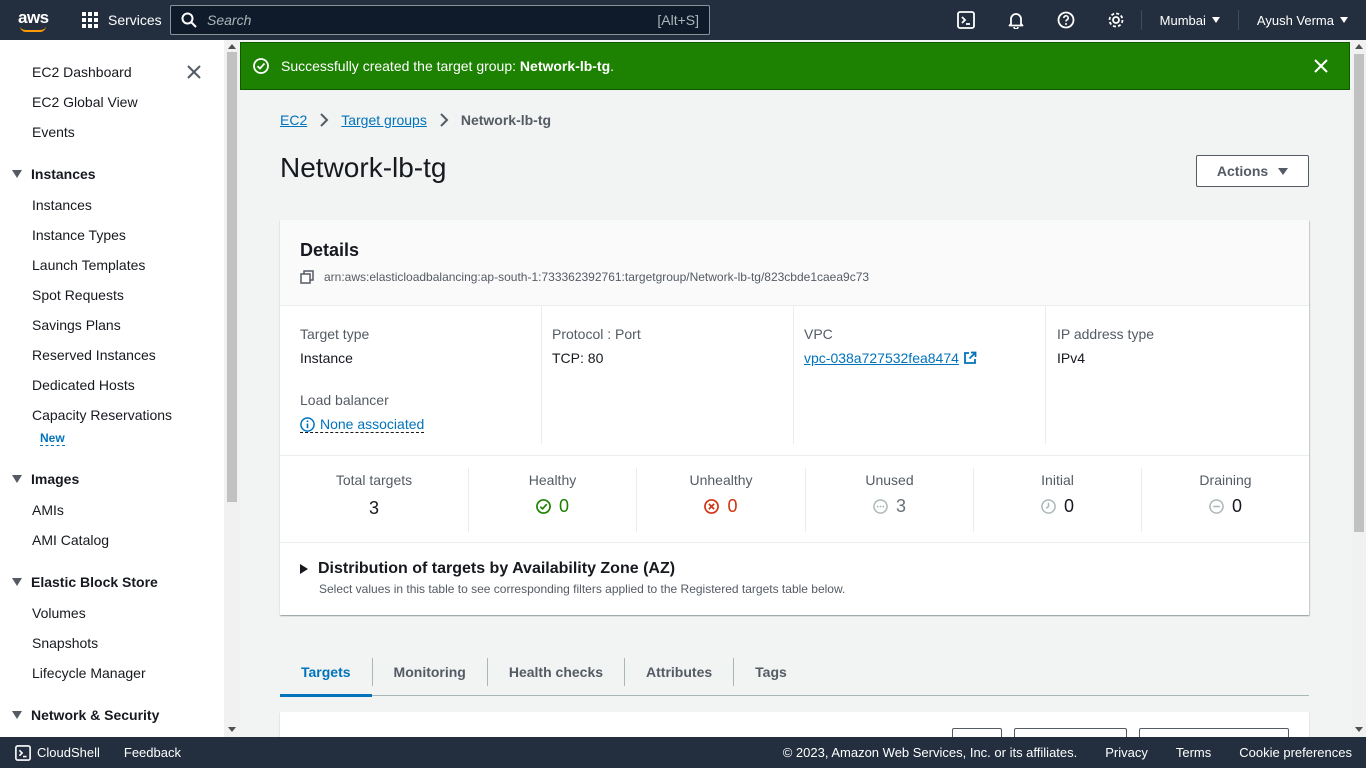 The image size is (1366, 768). Describe the element at coordinates (78, 295) in the screenshot. I see `sidebar-item-spot-requests: Spot Requests` at that location.